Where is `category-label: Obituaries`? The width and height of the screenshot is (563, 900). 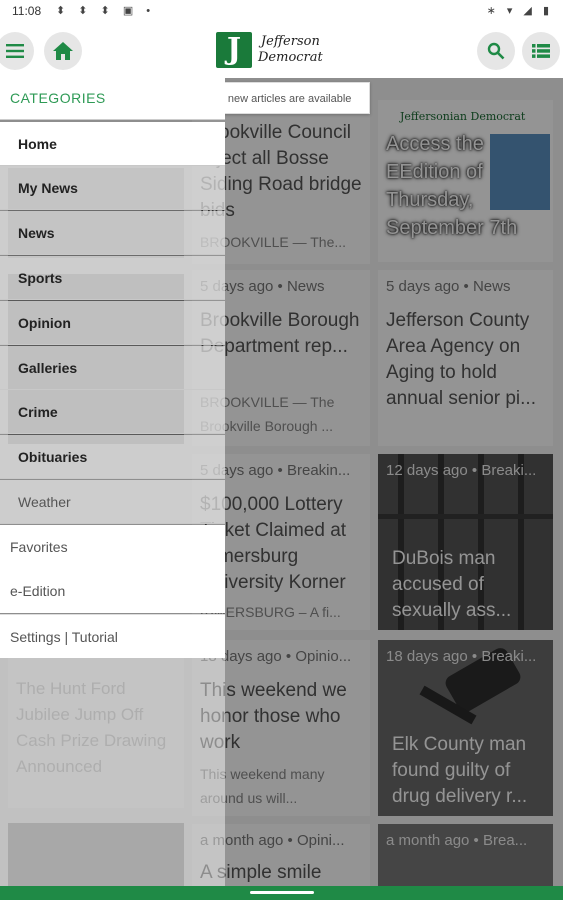 category-label: Obituaries is located at coordinates (53, 457).